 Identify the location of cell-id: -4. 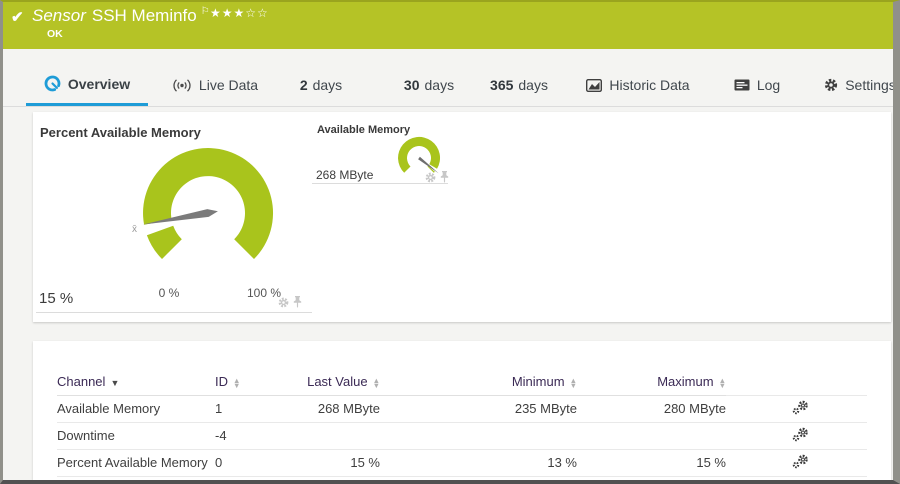
(247, 436).